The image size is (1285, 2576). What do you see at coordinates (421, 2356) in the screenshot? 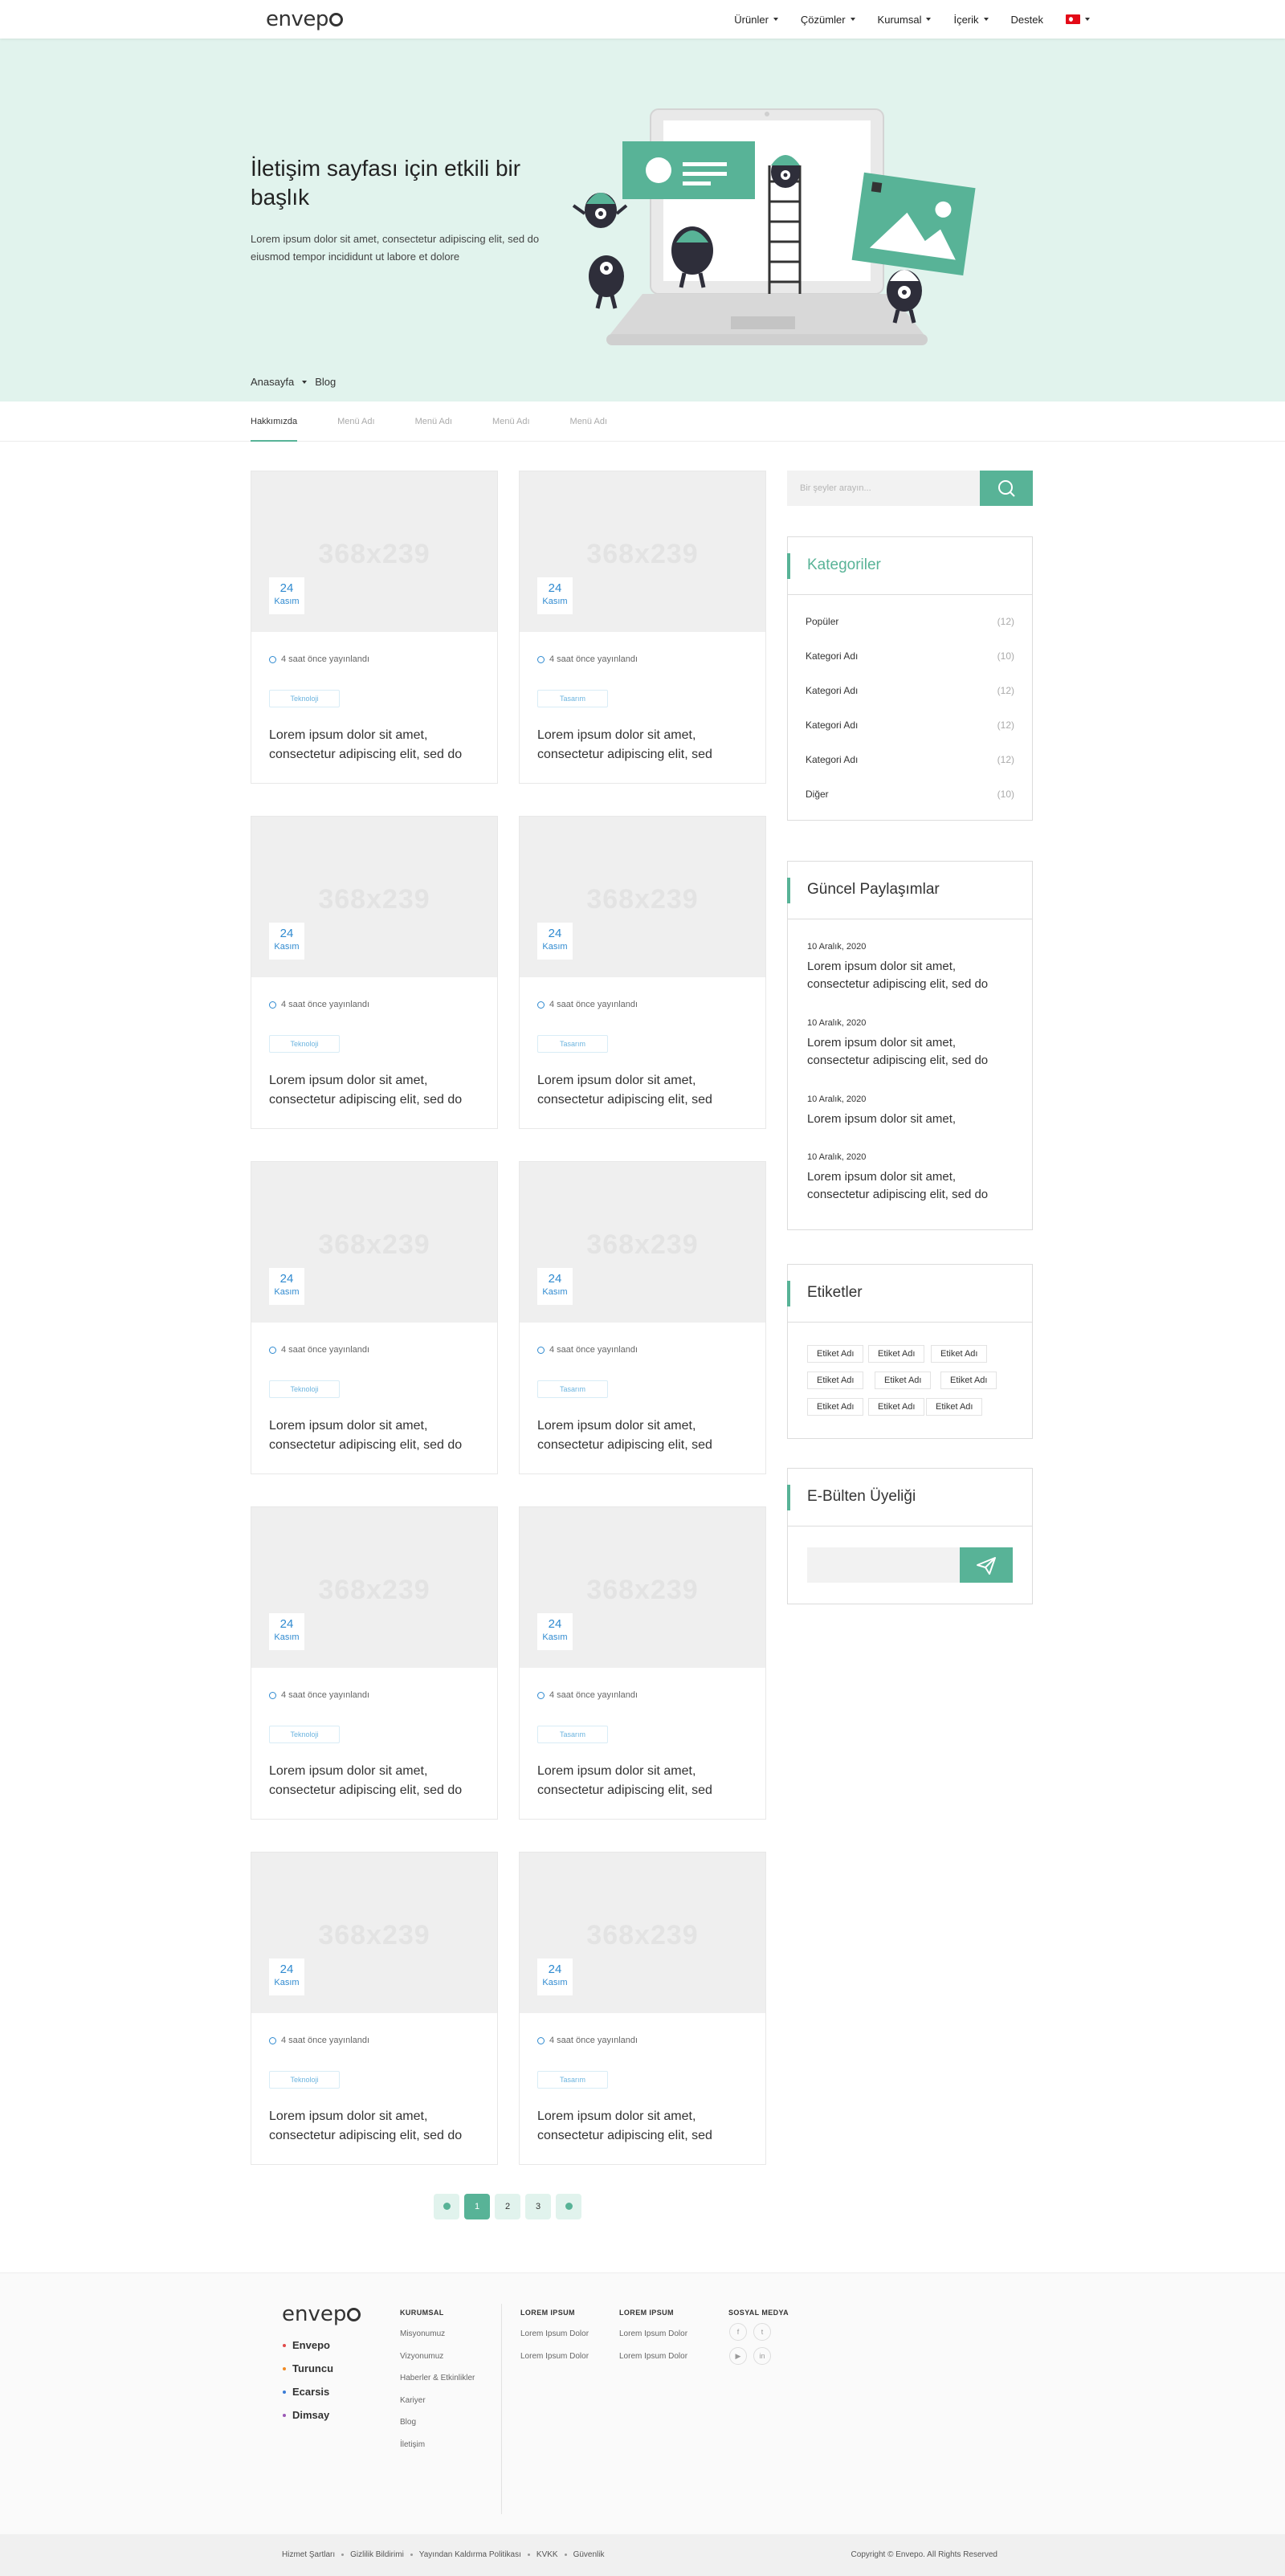
I see `footer-link: Vizyonumuz` at bounding box center [421, 2356].